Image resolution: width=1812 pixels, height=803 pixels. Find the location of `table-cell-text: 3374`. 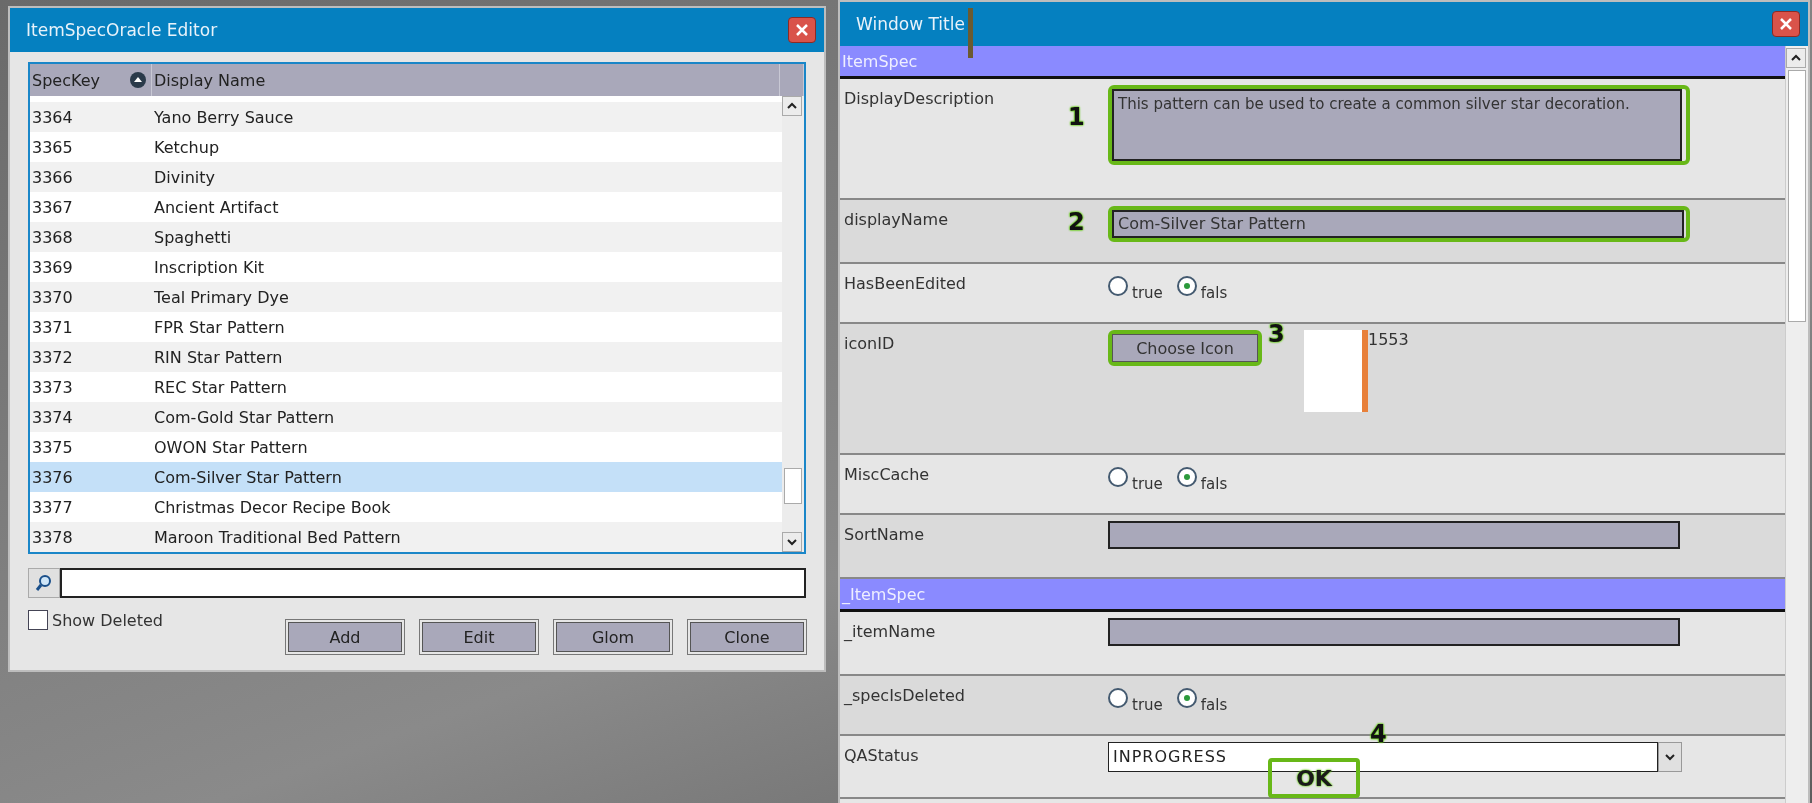

table-cell-text: 3374 is located at coordinates (52, 417).